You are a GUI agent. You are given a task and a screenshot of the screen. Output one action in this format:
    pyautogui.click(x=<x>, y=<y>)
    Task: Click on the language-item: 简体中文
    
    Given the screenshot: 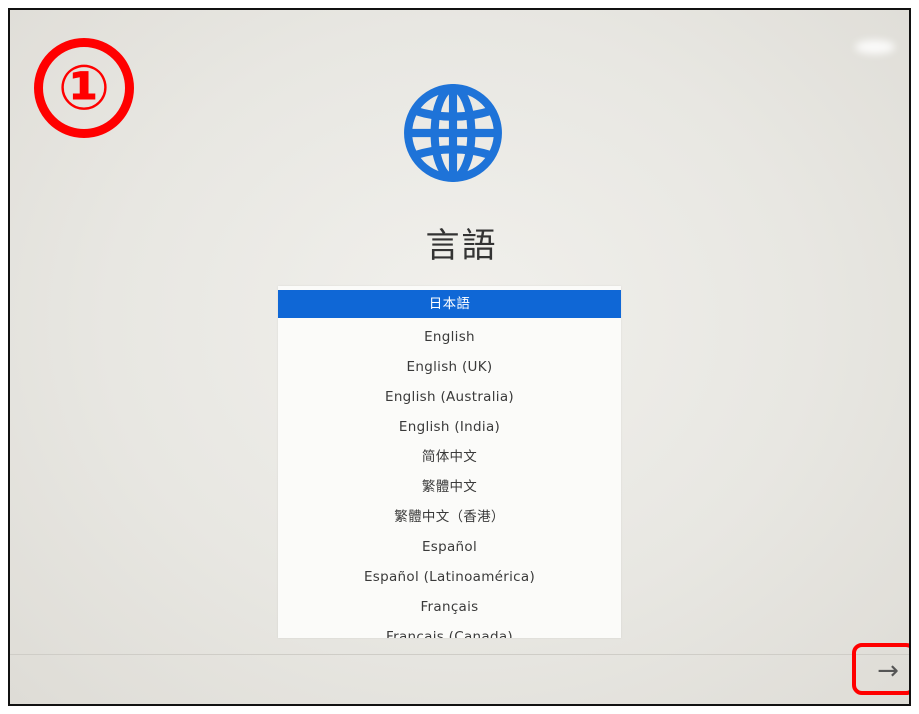 What is the action you would take?
    pyautogui.click(x=449, y=457)
    